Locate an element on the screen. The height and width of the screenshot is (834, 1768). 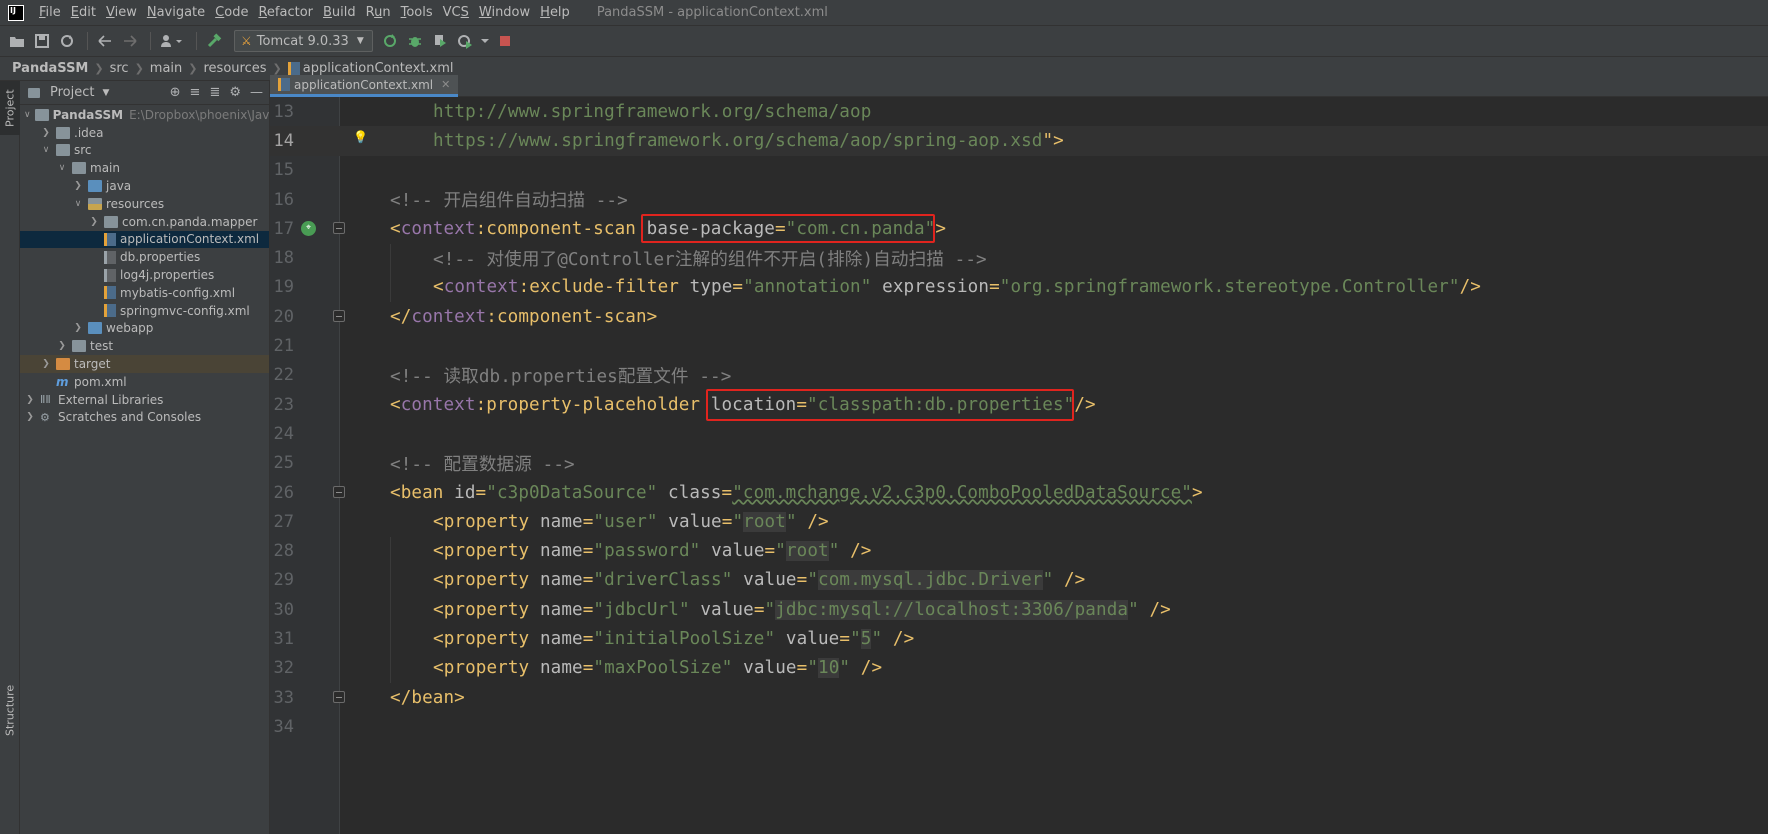
tree-item: m pom.xml is located at coordinates (144, 382).